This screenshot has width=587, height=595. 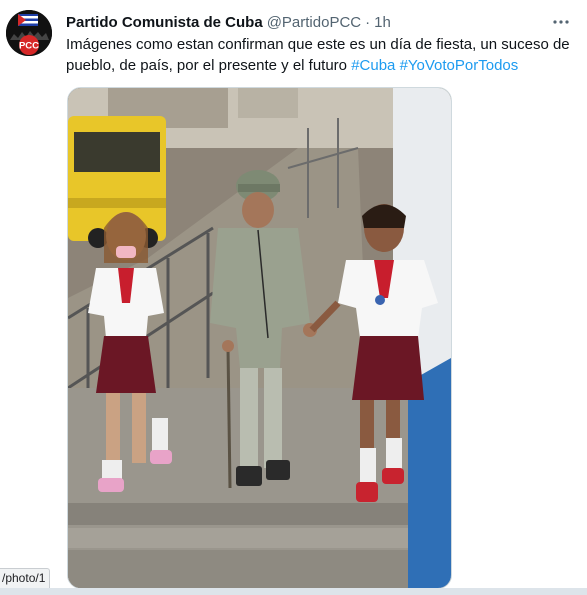 I want to click on more-horizontal-icon, so click(x=561, y=22).